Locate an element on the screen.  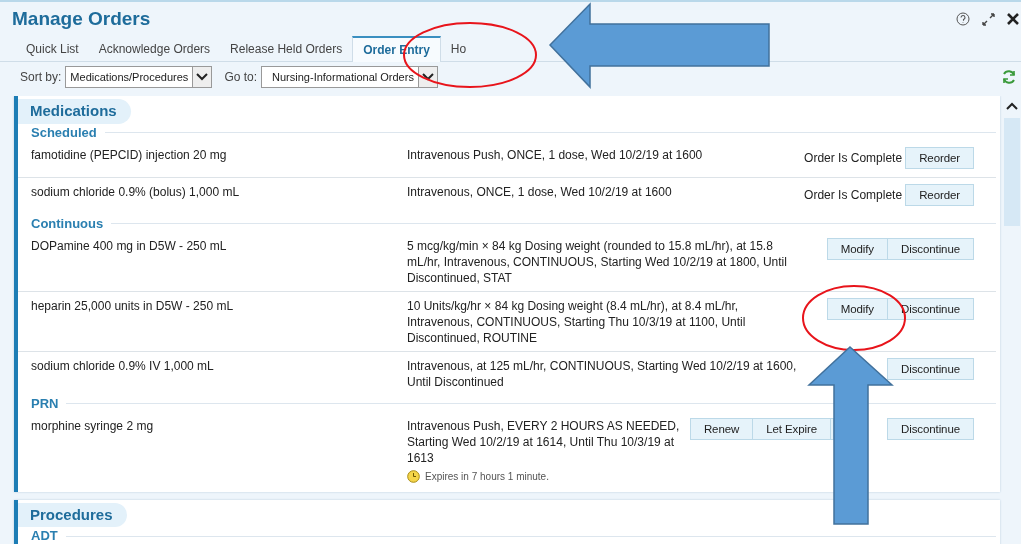
expiry-note: Expires in 7 hours 1 minute. is located at coordinates (487, 476).